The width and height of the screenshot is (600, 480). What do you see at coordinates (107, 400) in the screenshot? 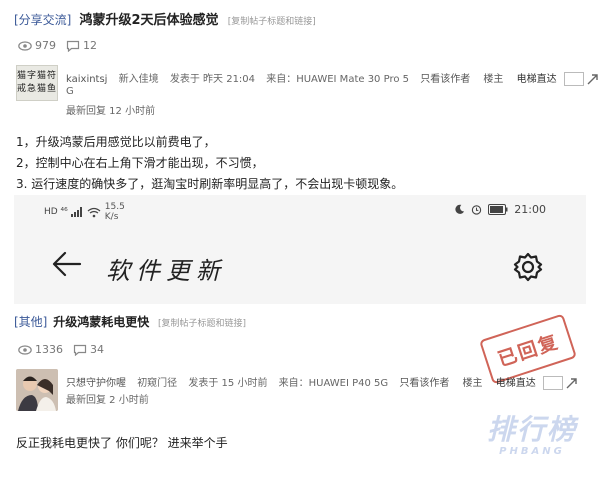
I see `latest-reply: 最新回复 2 小时前` at bounding box center [107, 400].